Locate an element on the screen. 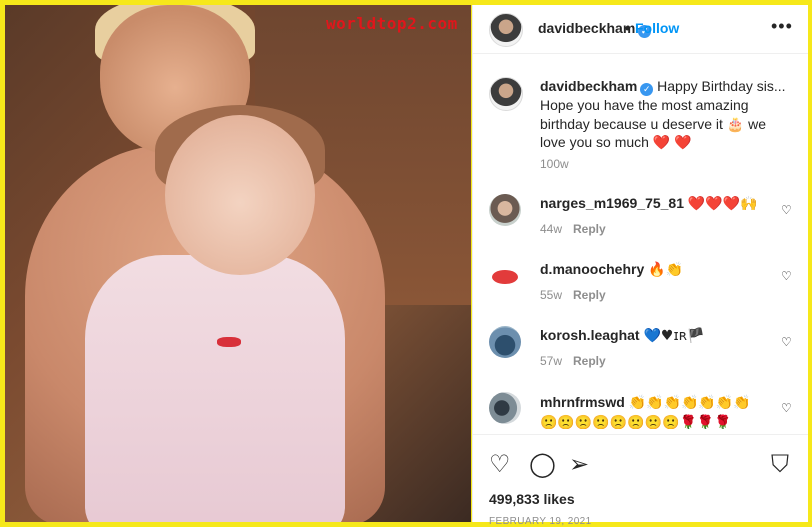 The width and height of the screenshot is (812, 527). comment-row: korosh.leaghat 💙♥ɪʀ🏴 is located at coordinates (622, 335).